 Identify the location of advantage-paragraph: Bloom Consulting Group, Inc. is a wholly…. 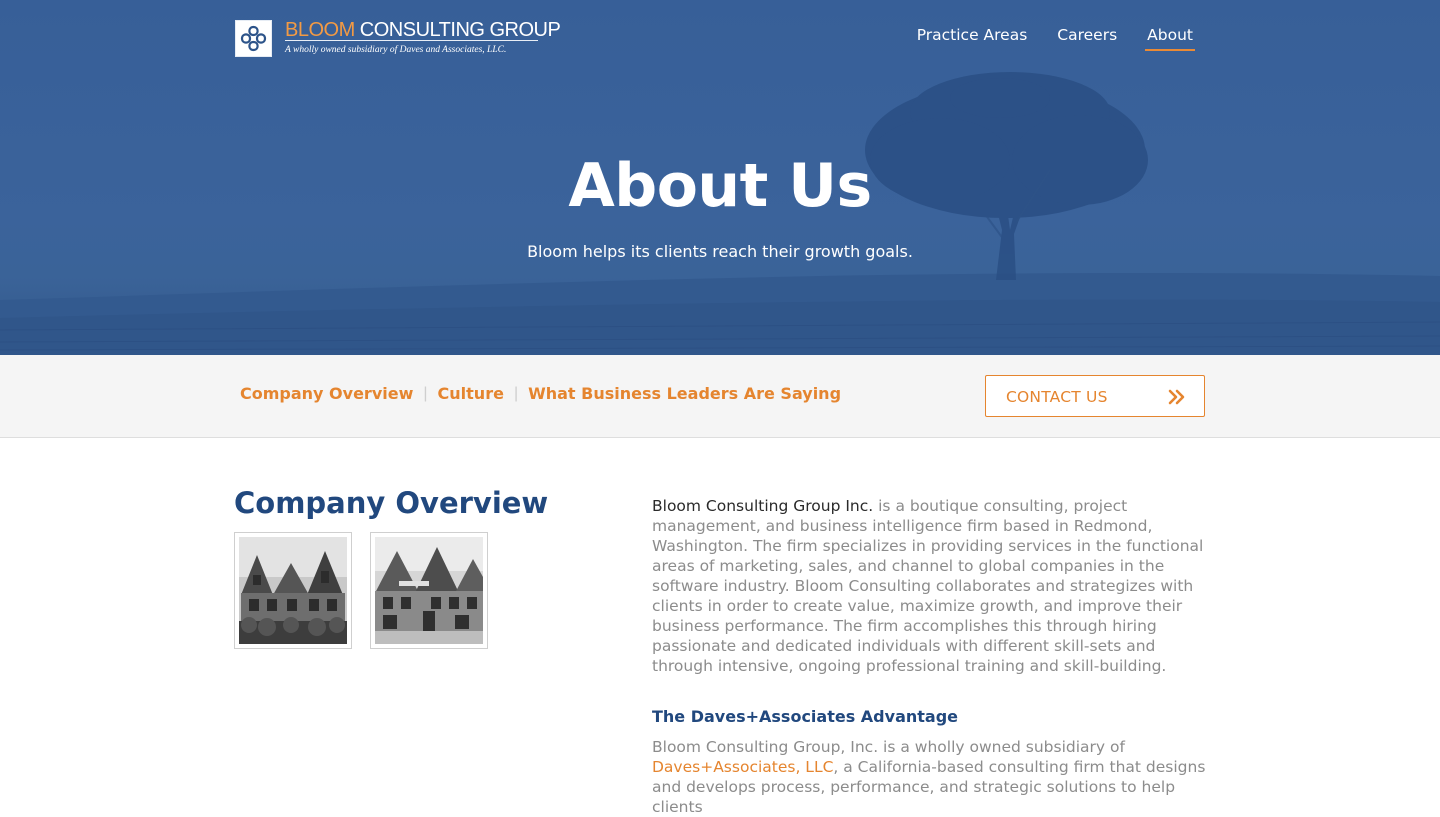
(932, 777).